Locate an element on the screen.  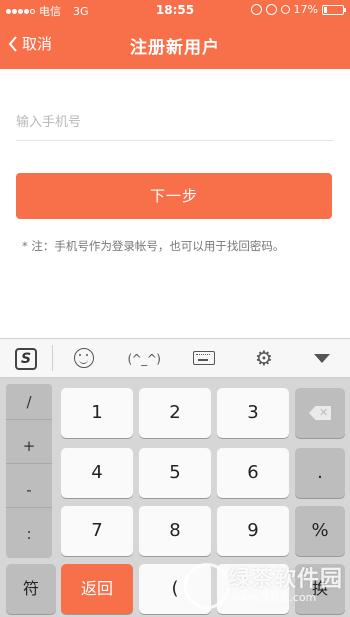
key-3: 3 is located at coordinates (253, 413).